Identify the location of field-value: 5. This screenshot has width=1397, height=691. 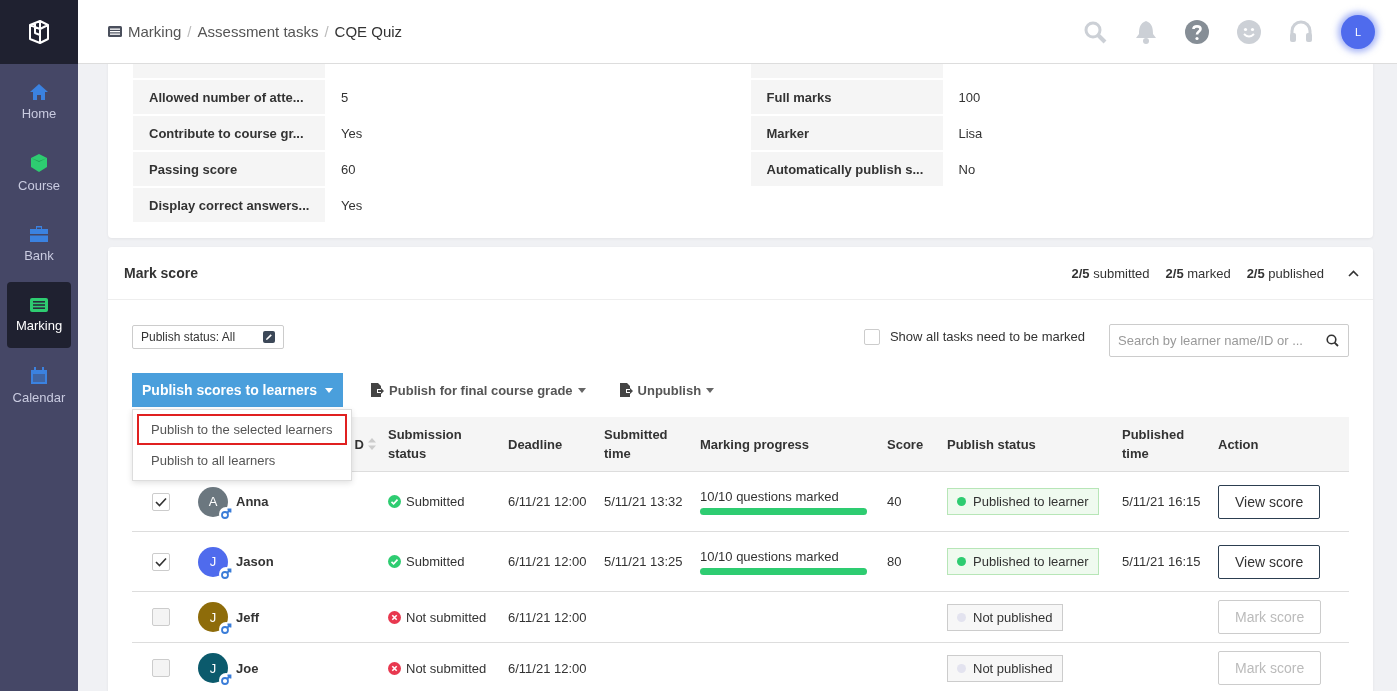
(344, 97).